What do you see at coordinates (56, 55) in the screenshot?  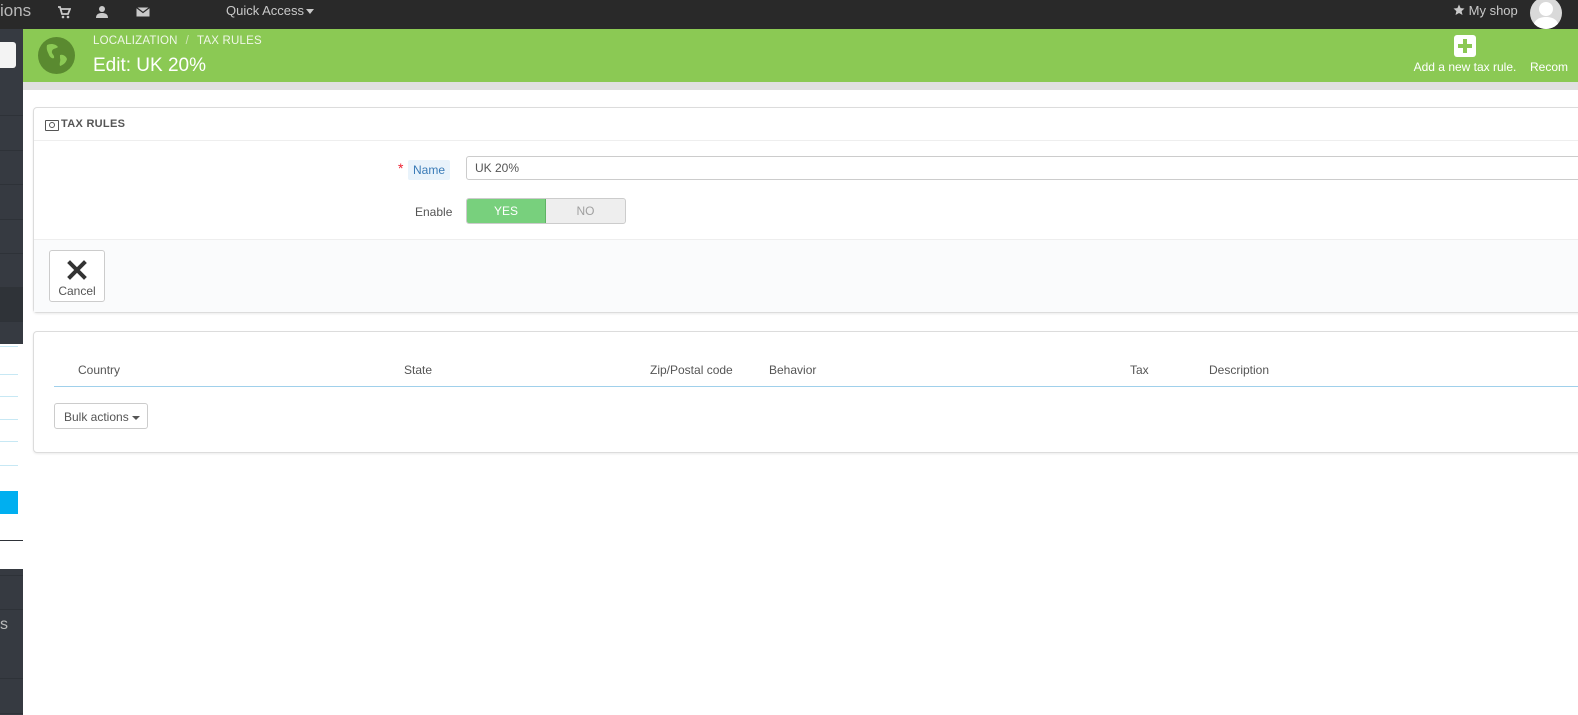 I see `globe-icon` at bounding box center [56, 55].